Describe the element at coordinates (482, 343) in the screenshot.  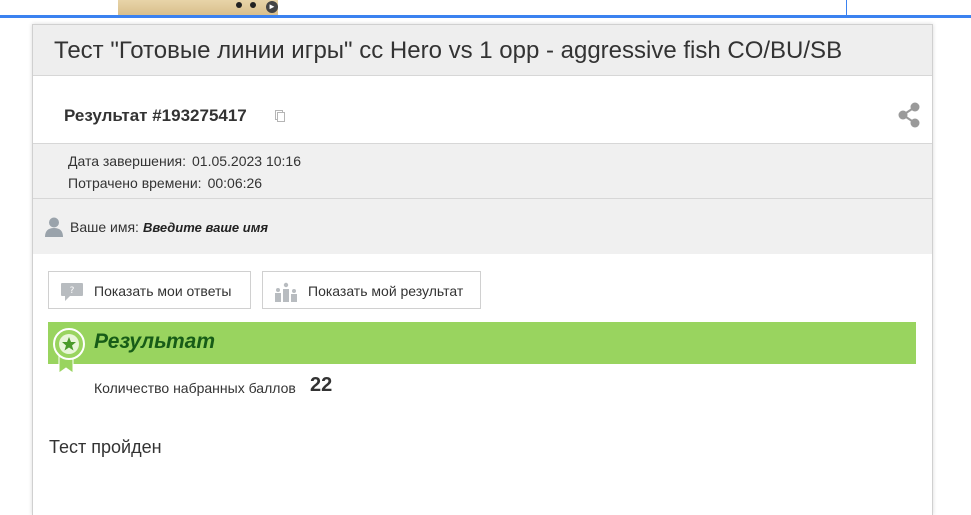
I see `result-banner: Результат` at that location.